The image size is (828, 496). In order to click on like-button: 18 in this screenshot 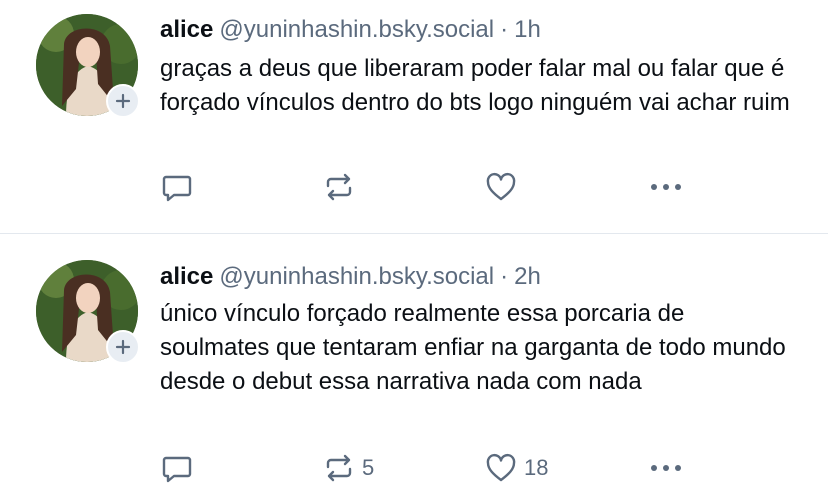, I will do `click(516, 468)`.